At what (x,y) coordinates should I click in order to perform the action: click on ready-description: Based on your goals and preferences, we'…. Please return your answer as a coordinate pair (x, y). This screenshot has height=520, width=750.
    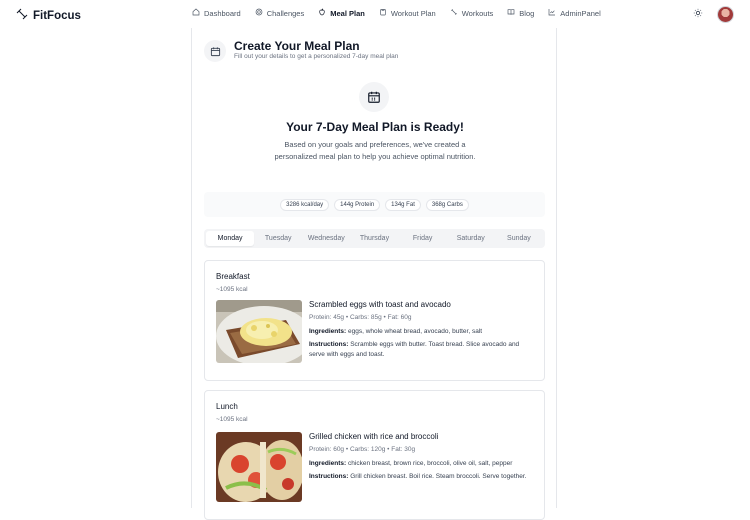
    Looking at the image, I should click on (375, 150).